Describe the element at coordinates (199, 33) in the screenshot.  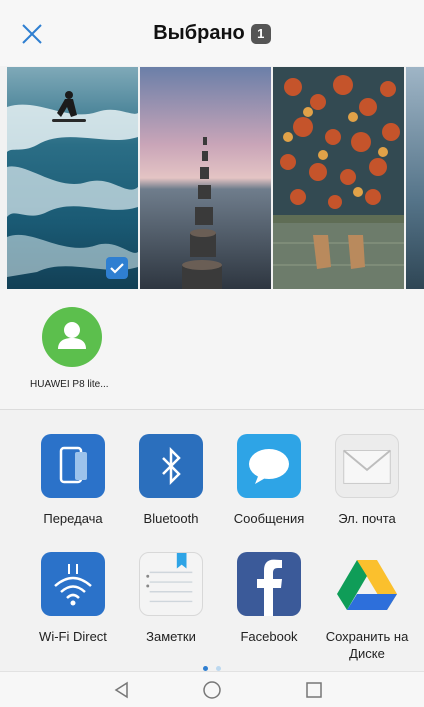
I see `page-title: Выбрано` at that location.